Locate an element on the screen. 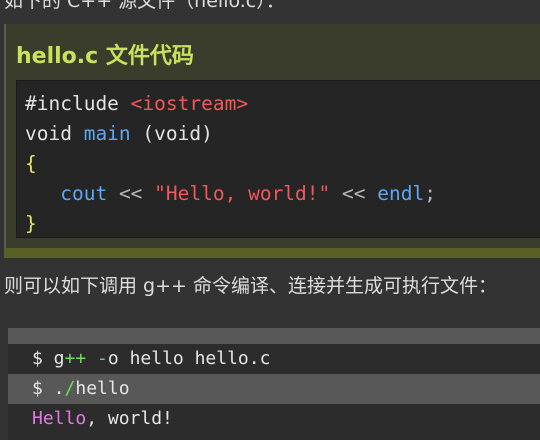 This screenshot has height=440, width=540. include-header: <iostream> is located at coordinates (189, 103).